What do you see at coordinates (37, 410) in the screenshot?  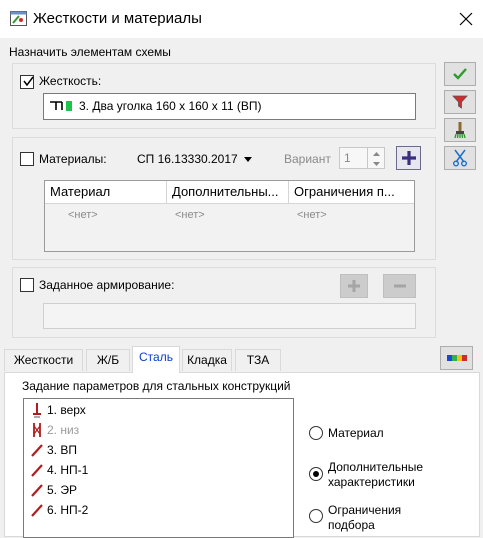 I see `red-bolt-icon` at bounding box center [37, 410].